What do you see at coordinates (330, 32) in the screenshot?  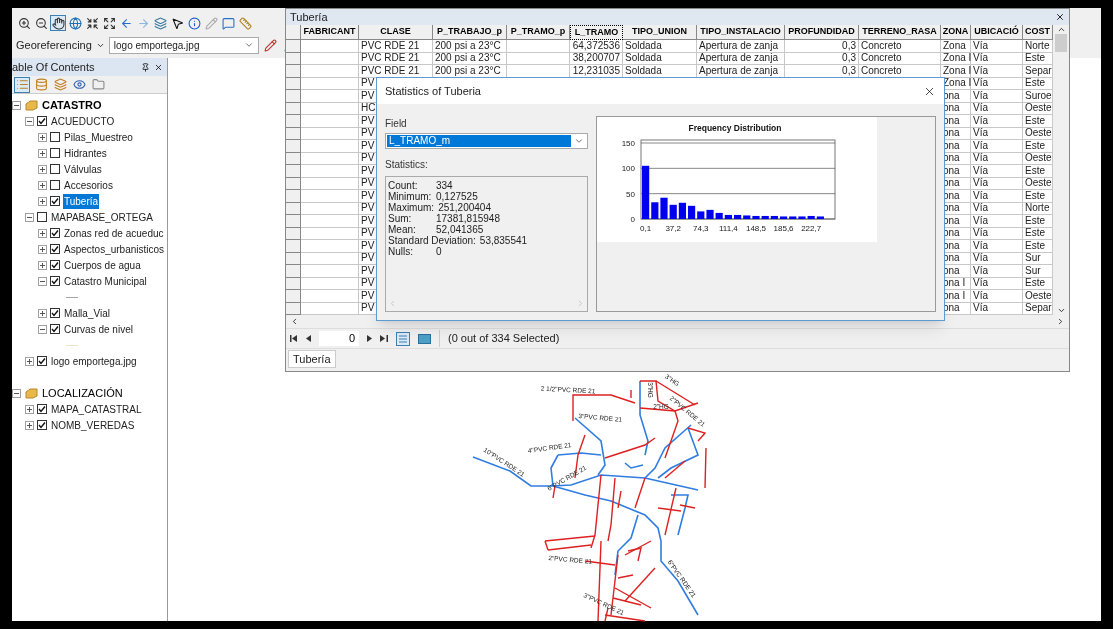 I see `column-header: FABRICANT` at bounding box center [330, 32].